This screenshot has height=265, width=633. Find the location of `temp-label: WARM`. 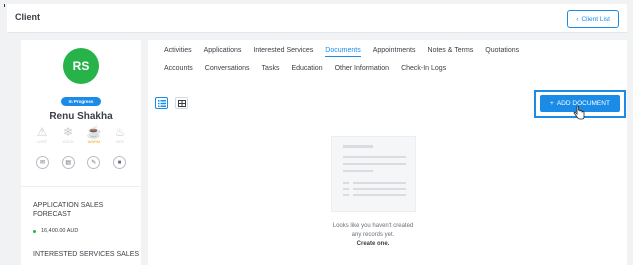

temp-label: WARM is located at coordinates (94, 141).